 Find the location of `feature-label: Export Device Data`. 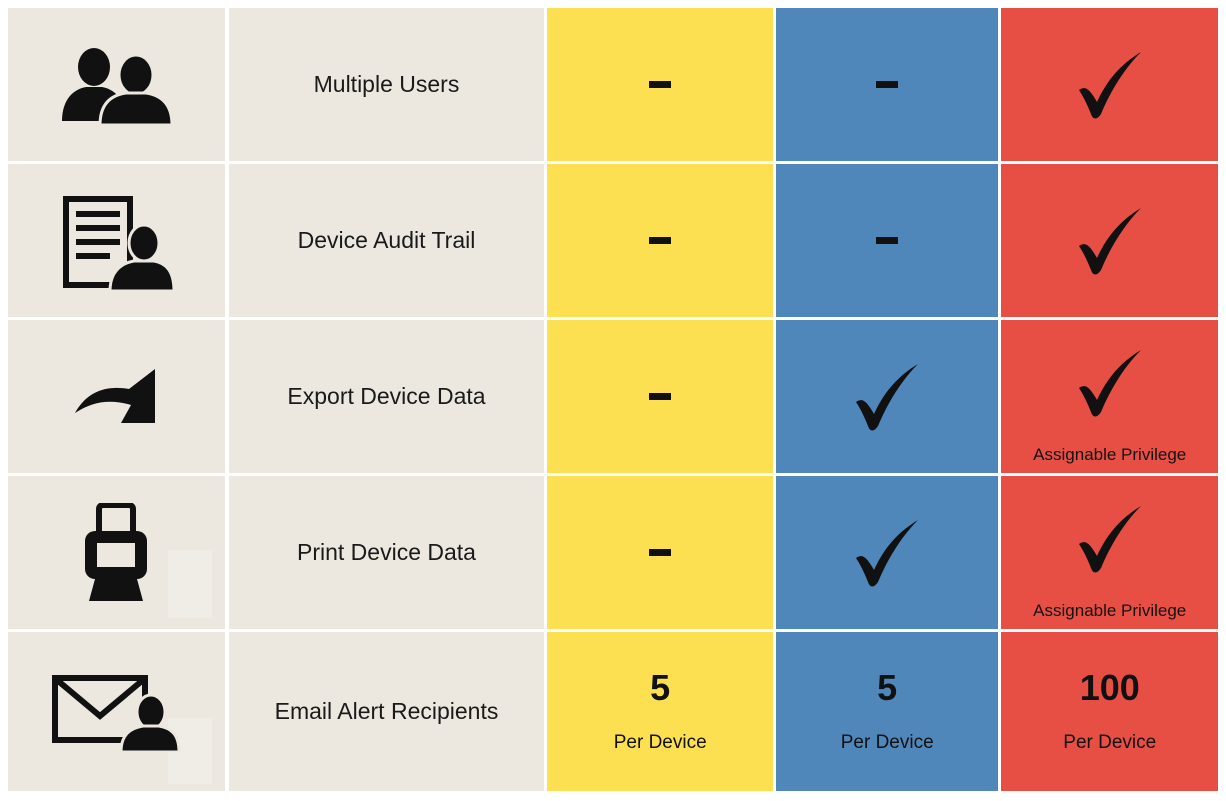

feature-label: Export Device Data is located at coordinates (386, 396).